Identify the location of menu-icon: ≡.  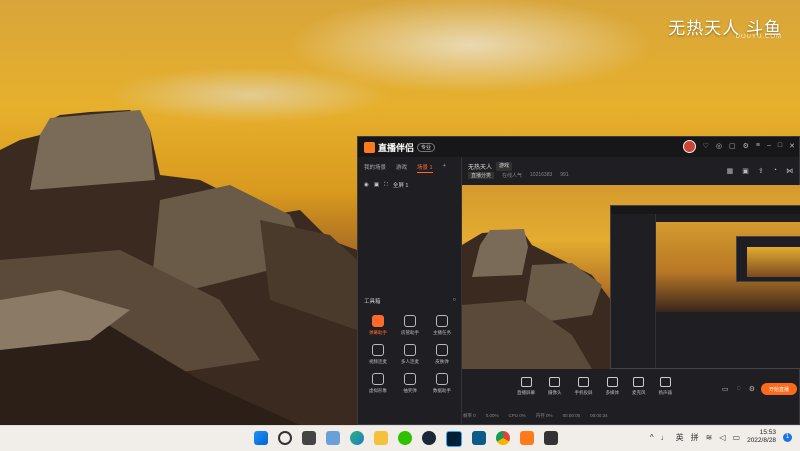
(758, 147).